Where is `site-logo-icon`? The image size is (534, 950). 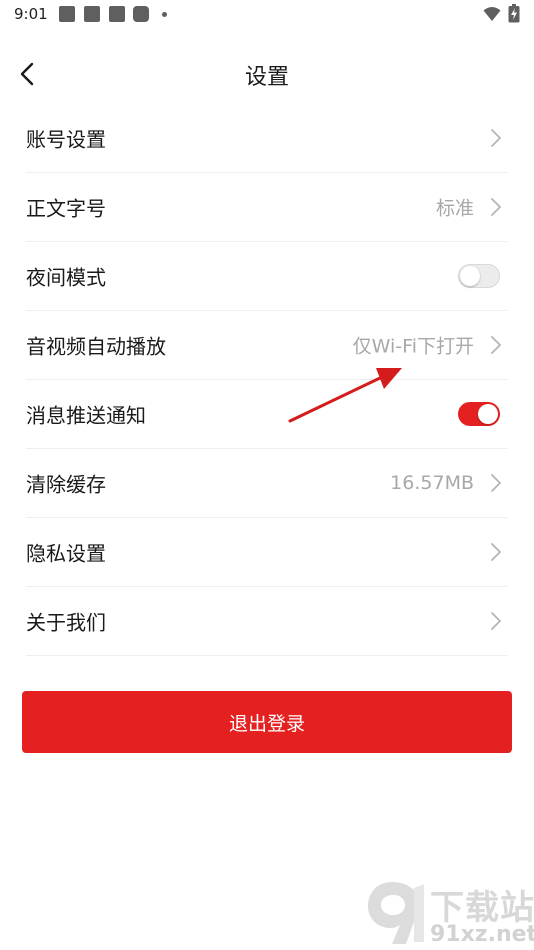
site-logo-icon is located at coordinates (396, 913).